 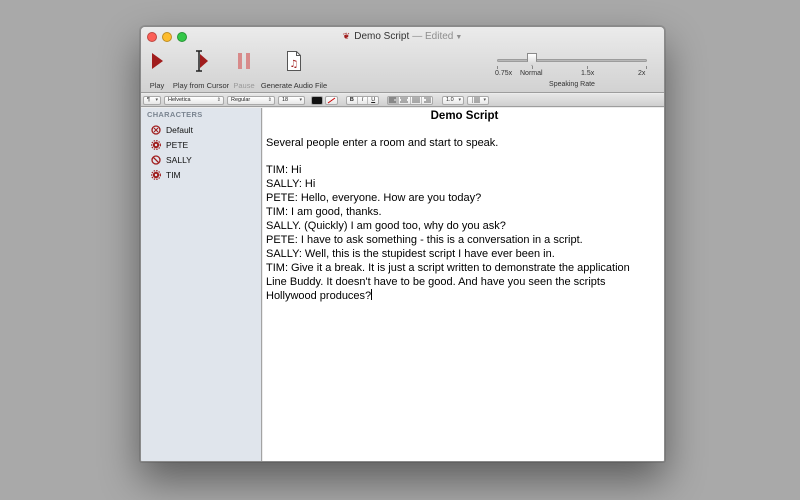 I want to click on format-bar: ¶ ▾ Helvetica ⇕ Regular ⇕ 18 ▾ B I U 1.0 ▾ ▾, so click(x=402, y=100).